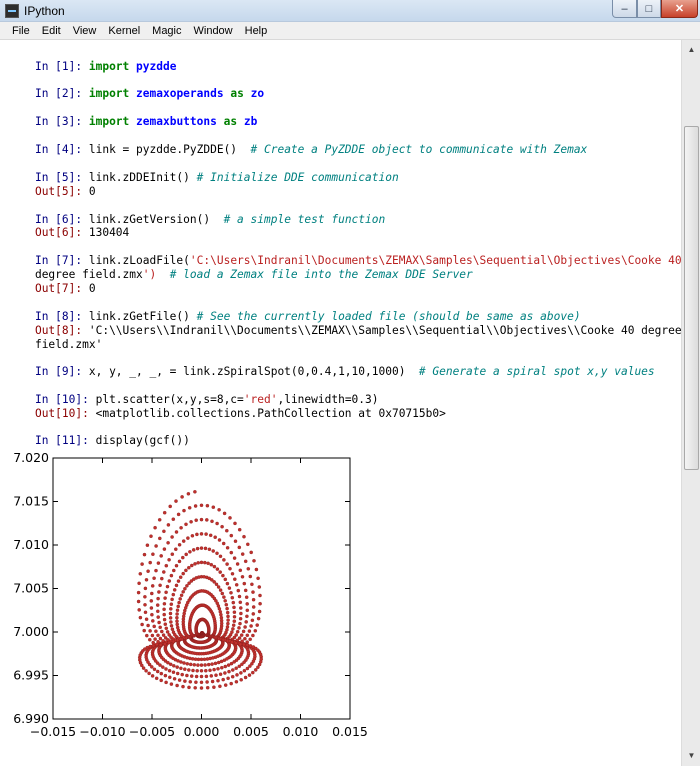 This screenshot has height=766, width=700. I want to click on input-prompt: In [3]:, so click(58, 121).